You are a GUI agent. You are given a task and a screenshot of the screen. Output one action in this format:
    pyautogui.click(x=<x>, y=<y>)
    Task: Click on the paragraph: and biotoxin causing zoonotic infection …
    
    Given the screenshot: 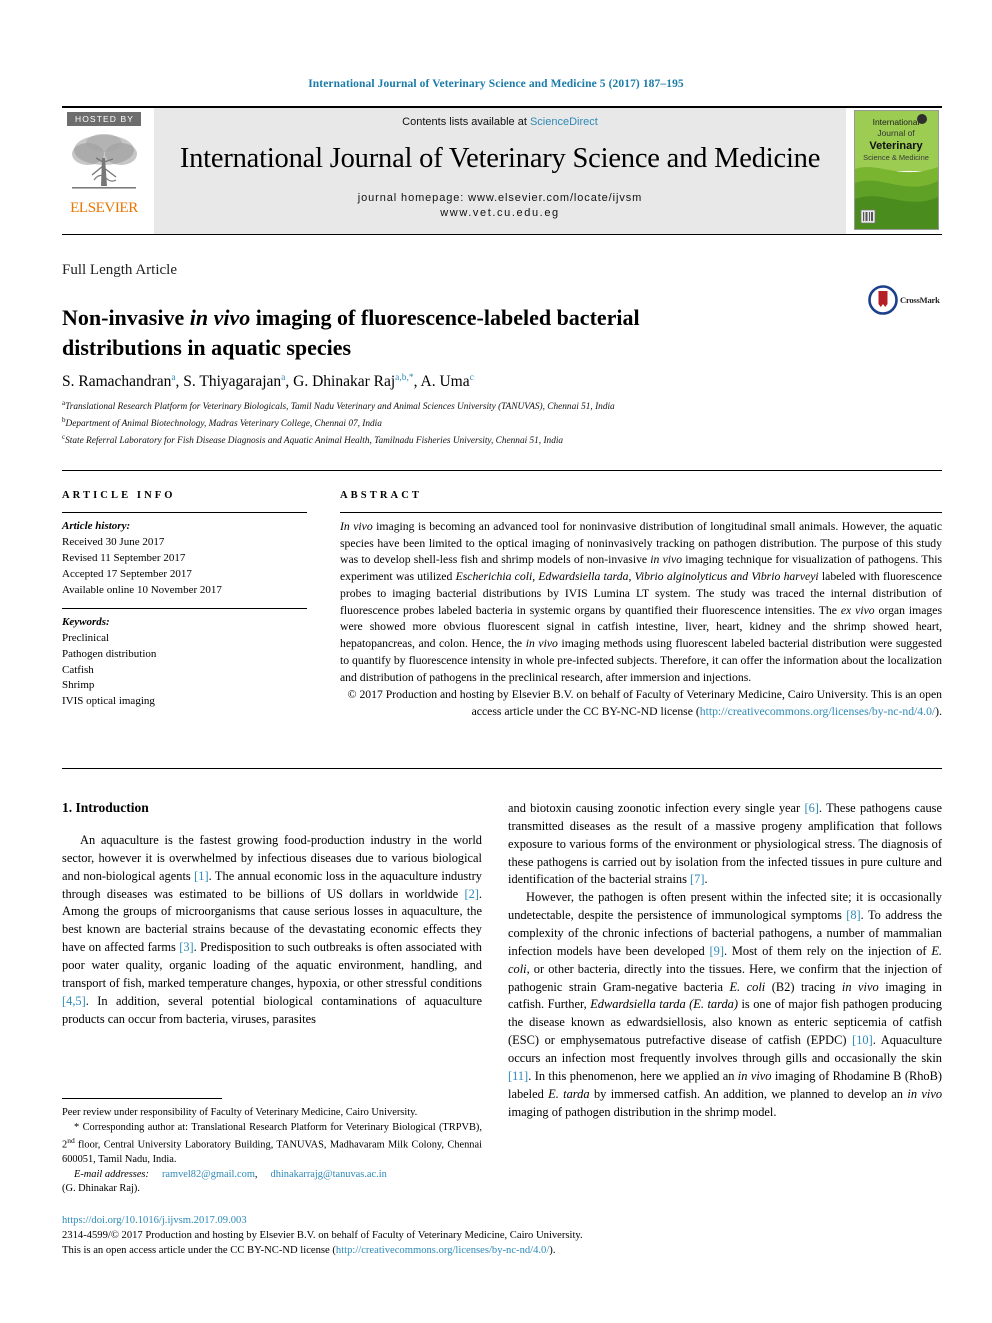 What is the action you would take?
    pyautogui.click(x=725, y=844)
    